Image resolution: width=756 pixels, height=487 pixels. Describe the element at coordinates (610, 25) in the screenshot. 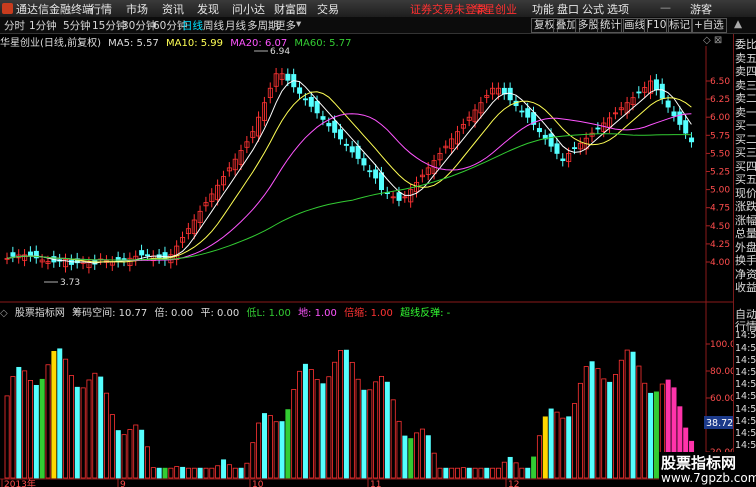

I see `tongji-button: 统计` at that location.